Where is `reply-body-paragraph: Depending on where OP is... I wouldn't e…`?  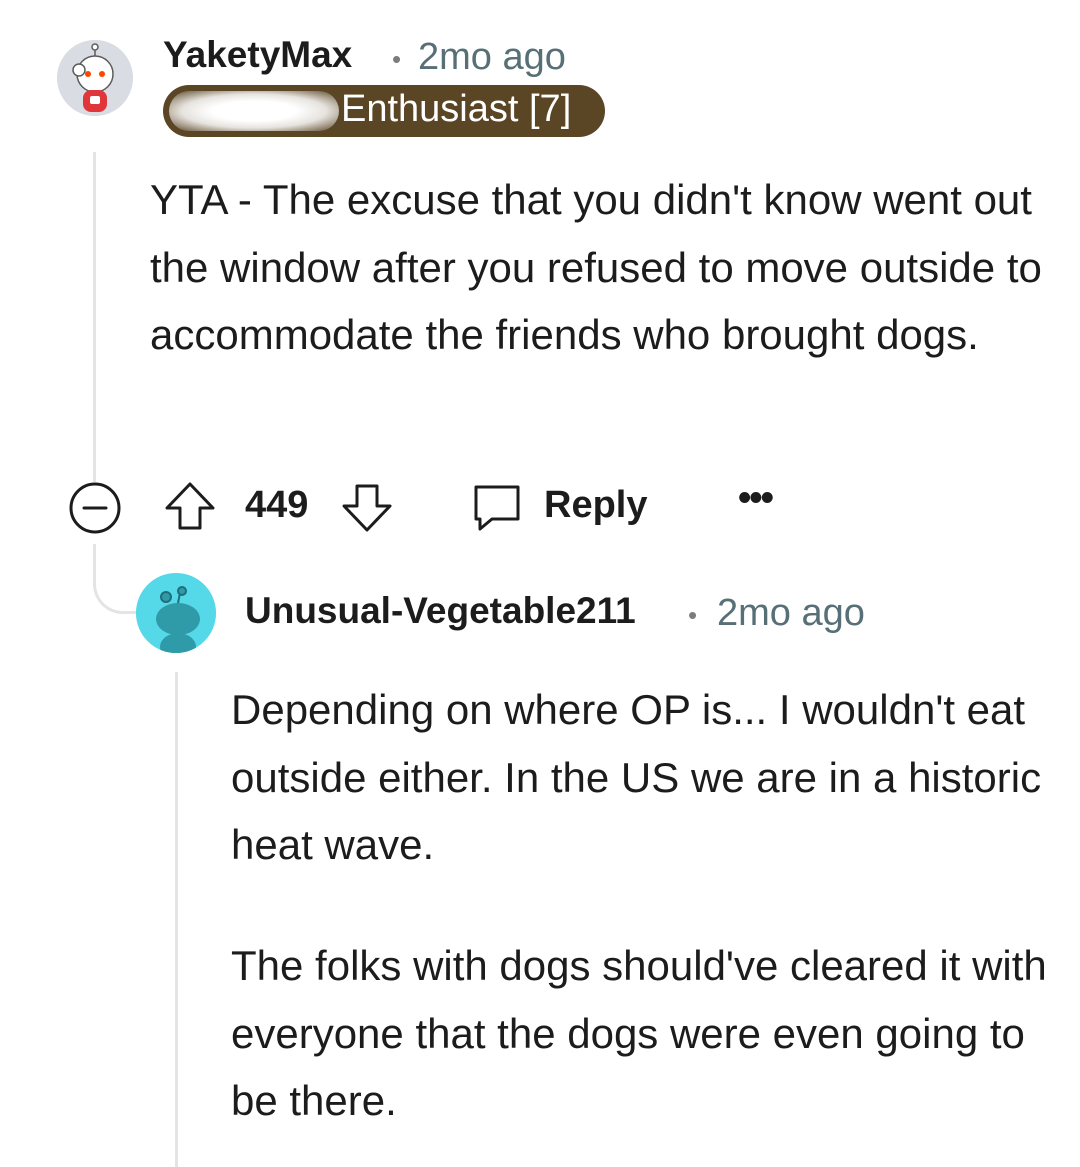
reply-body-paragraph: Depending on where OP is... I wouldn't e… is located at coordinates (641, 777).